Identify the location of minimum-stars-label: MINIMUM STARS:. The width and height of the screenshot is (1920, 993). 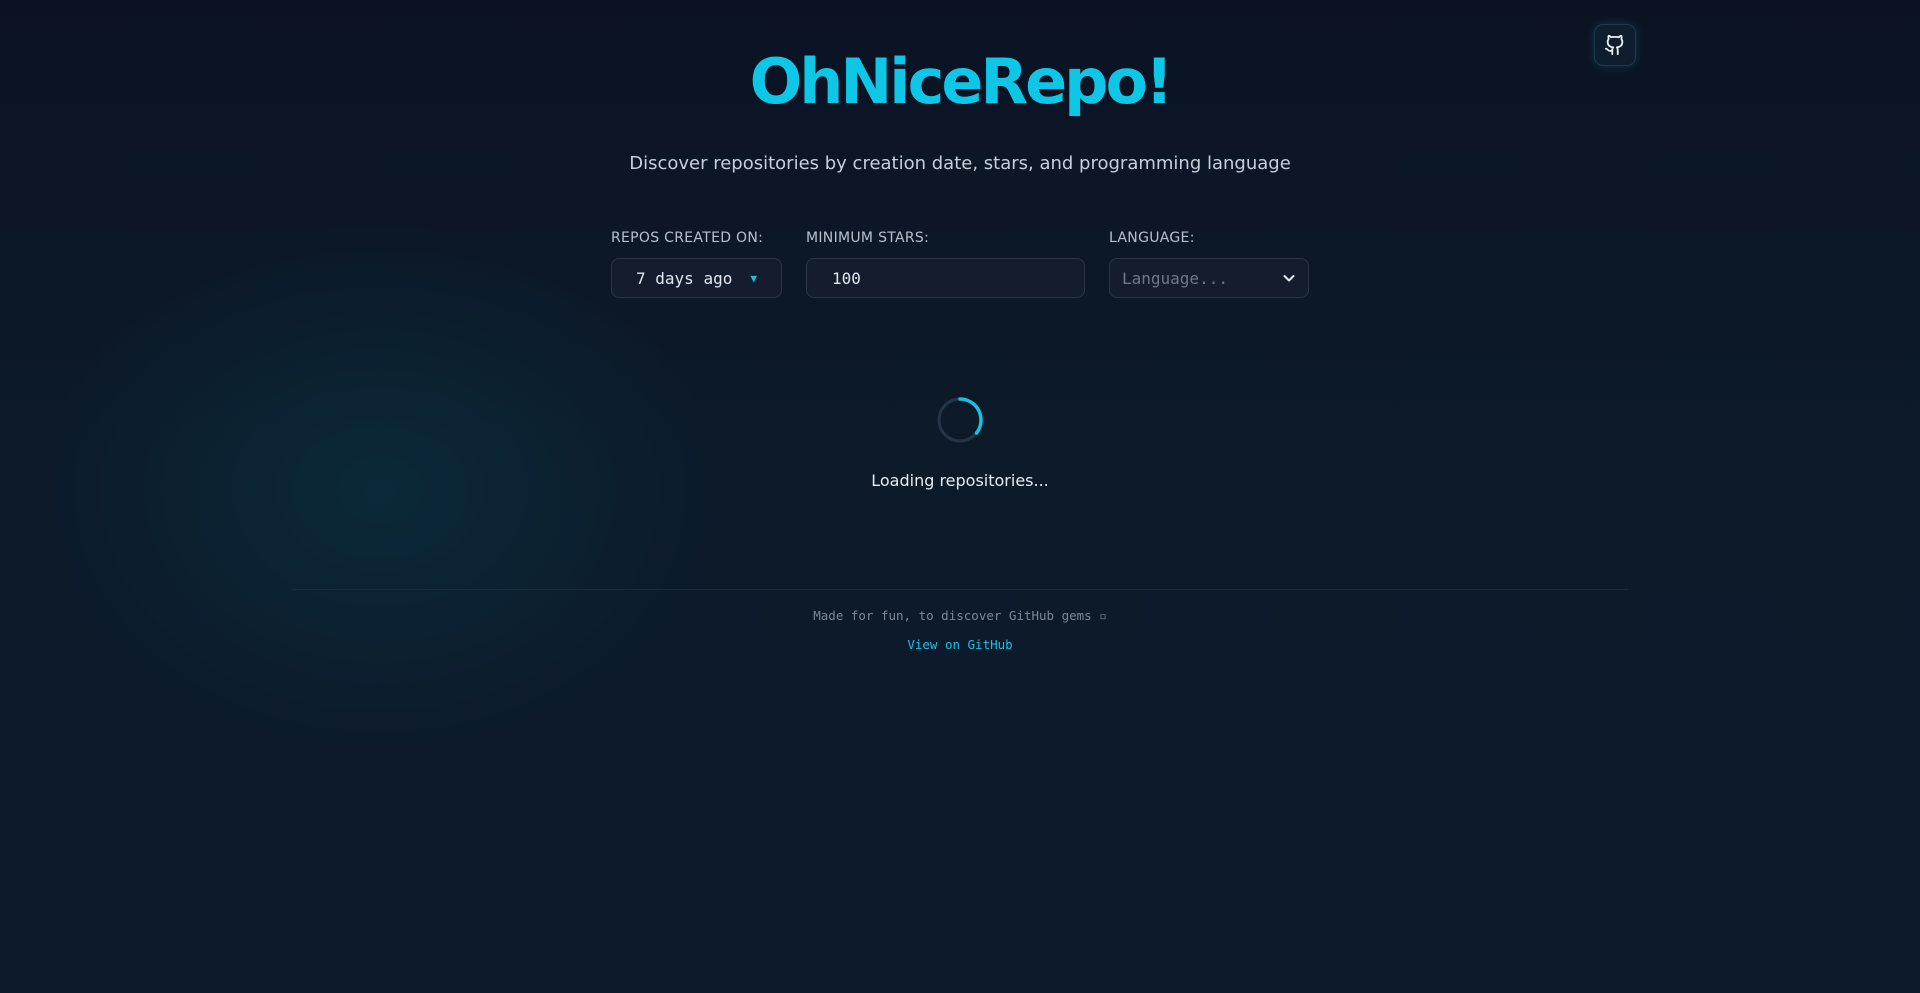
(868, 238).